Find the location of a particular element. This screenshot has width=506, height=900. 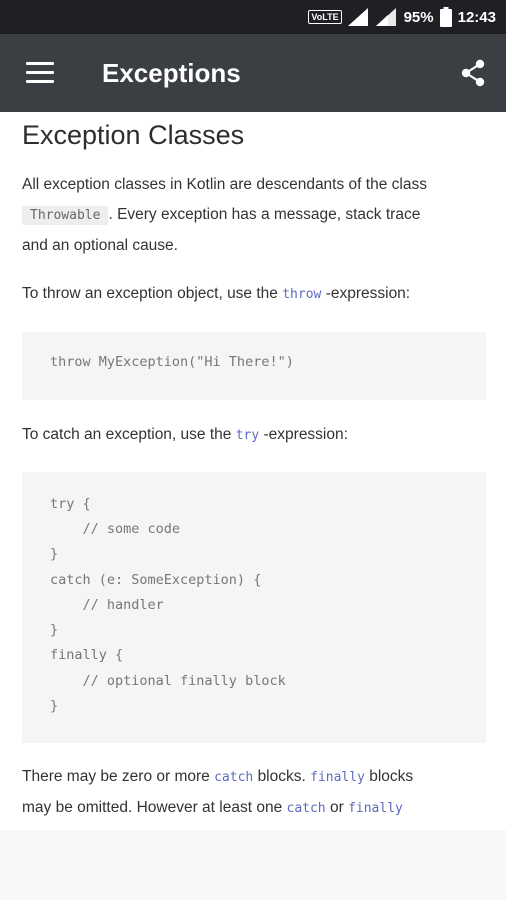

app-bar: Exceptions is located at coordinates (253, 73).